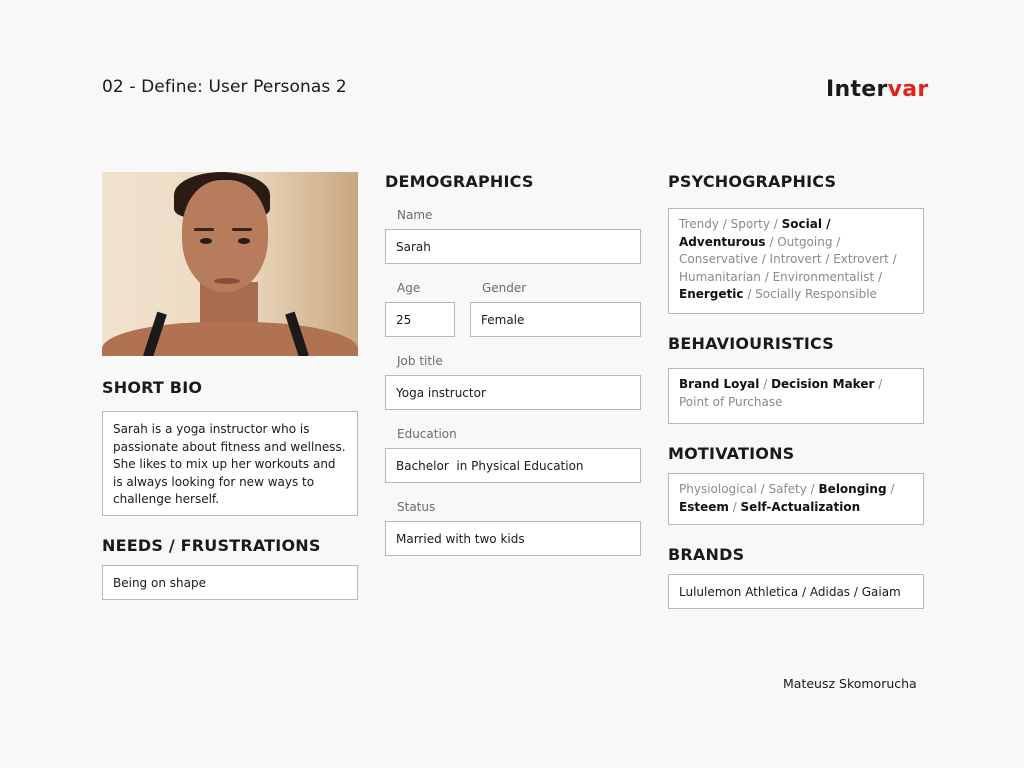 Image resolution: width=1024 pixels, height=768 pixels. Describe the element at coordinates (719, 384) in the screenshot. I see `tag-selected: Brand Loyal` at that location.